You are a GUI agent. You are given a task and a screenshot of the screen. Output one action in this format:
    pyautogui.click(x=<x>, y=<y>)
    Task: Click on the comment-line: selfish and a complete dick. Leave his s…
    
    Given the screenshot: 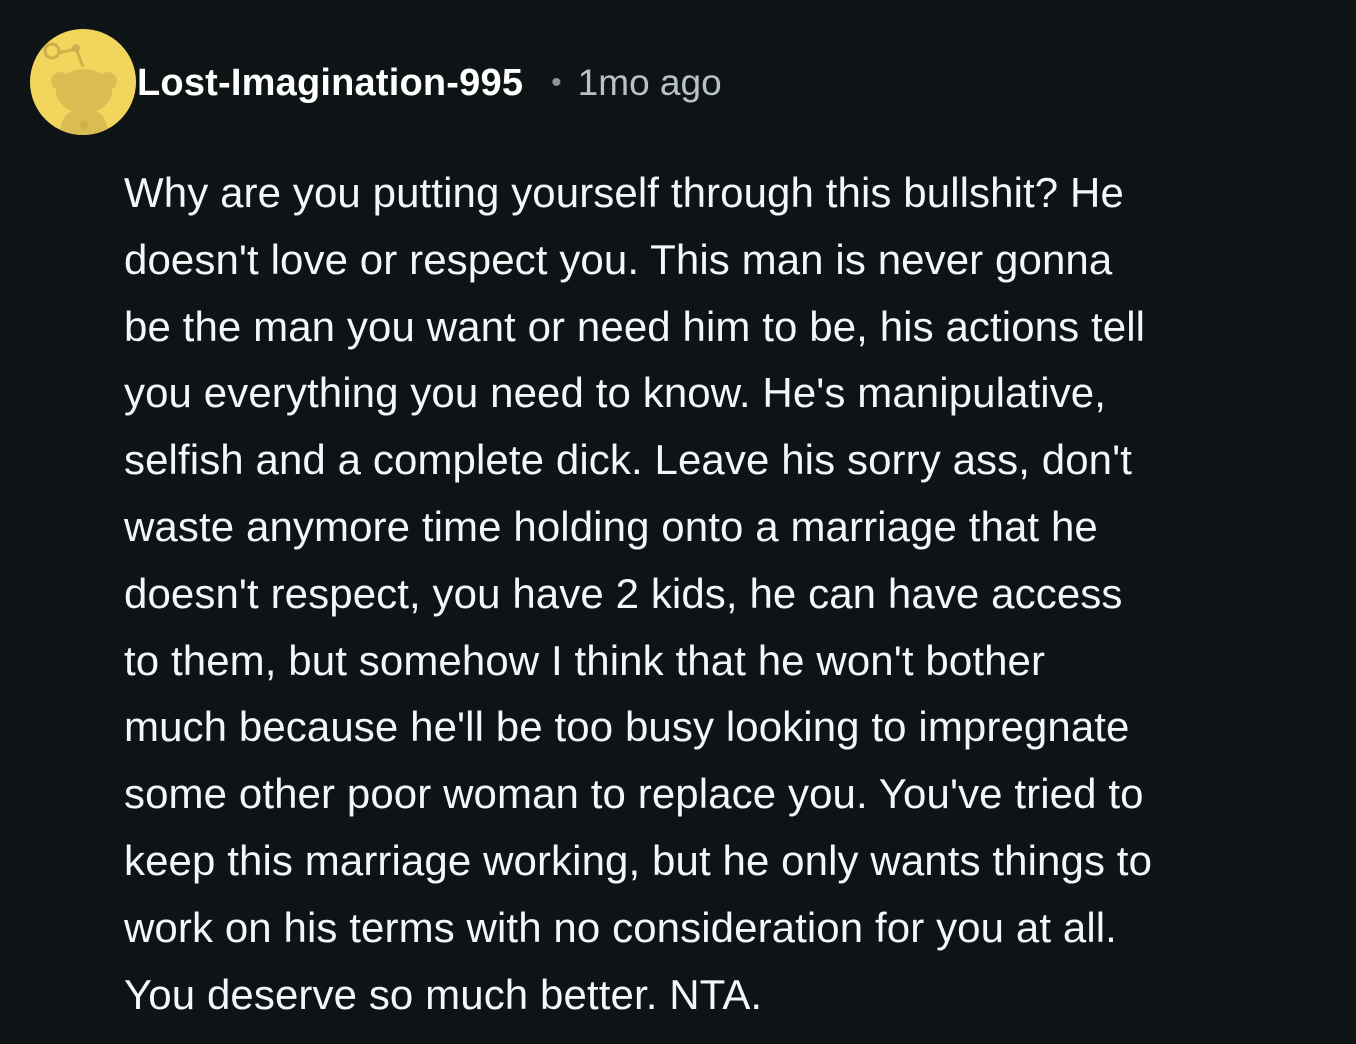 What is the action you would take?
    pyautogui.click(x=628, y=460)
    